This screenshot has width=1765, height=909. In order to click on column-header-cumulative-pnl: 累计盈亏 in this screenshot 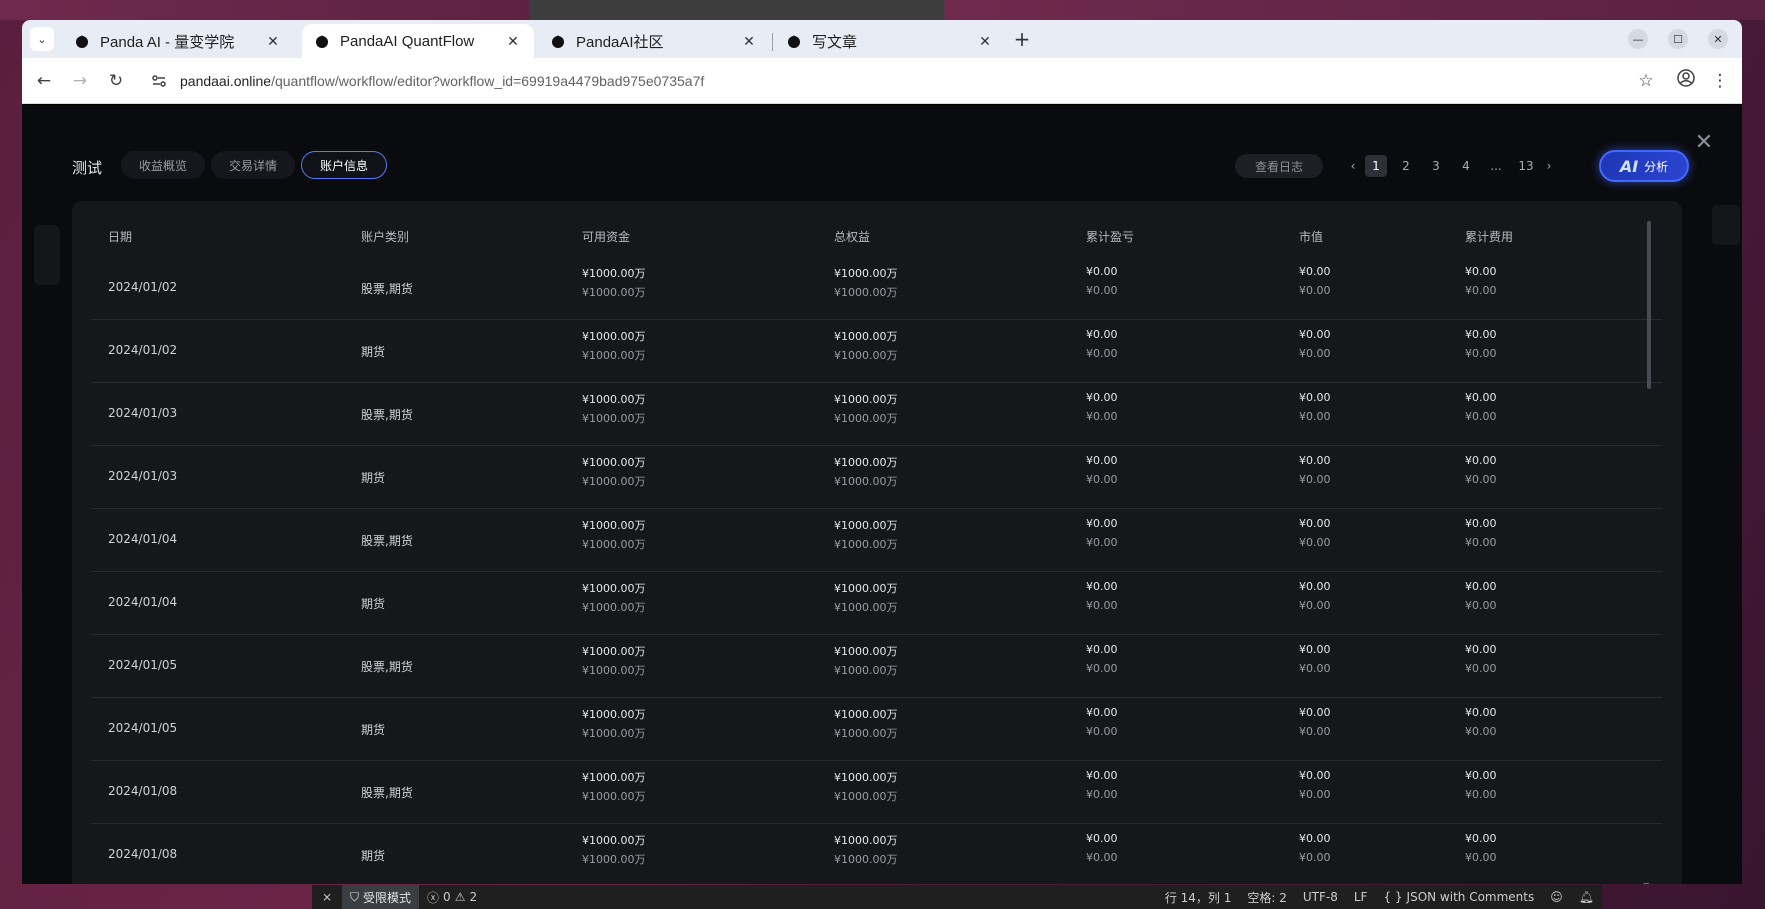, I will do `click(1110, 237)`.